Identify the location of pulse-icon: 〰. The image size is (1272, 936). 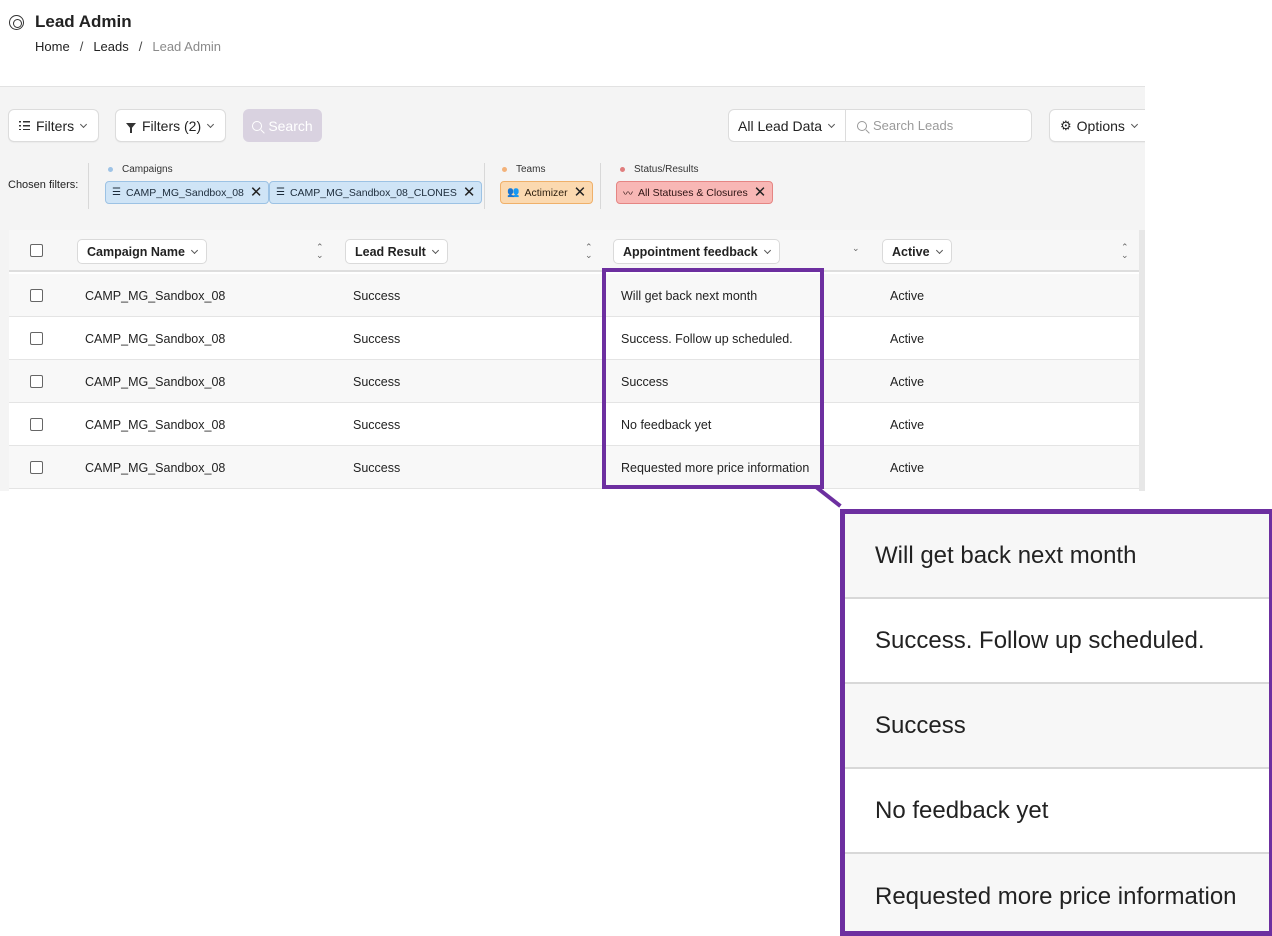
(628, 194).